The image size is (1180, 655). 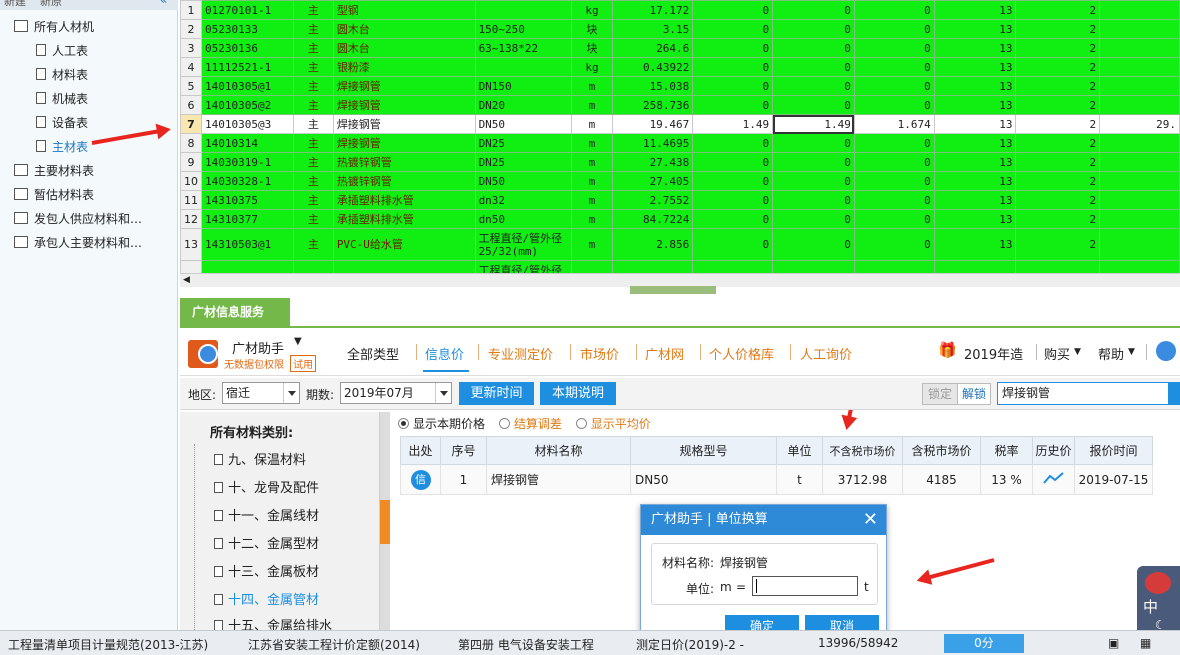 I want to click on category-item: 十二、金属型材, so click(x=266, y=545).